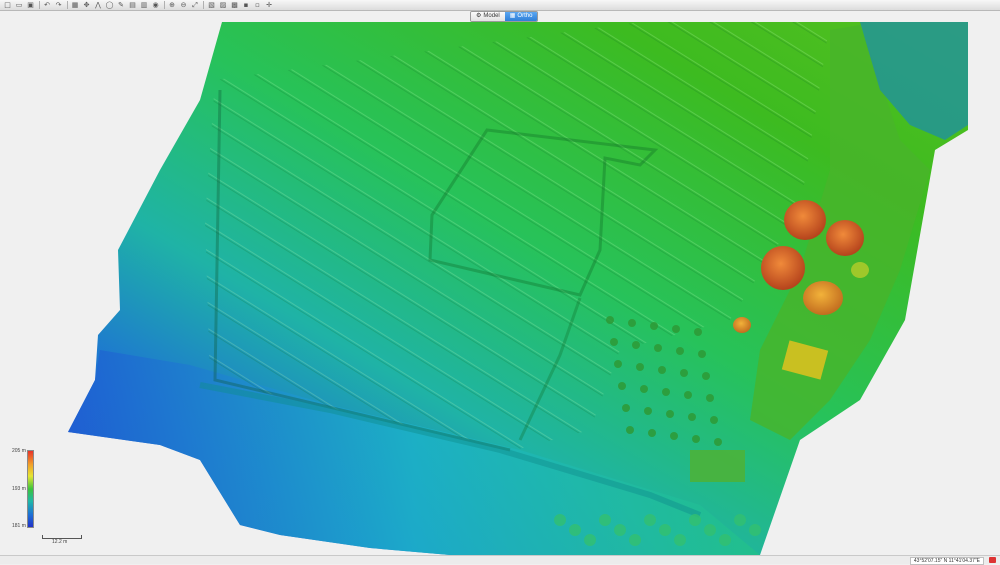  What do you see at coordinates (60, 542) in the screenshot?
I see `scale-label: 12.2 m` at bounding box center [60, 542].